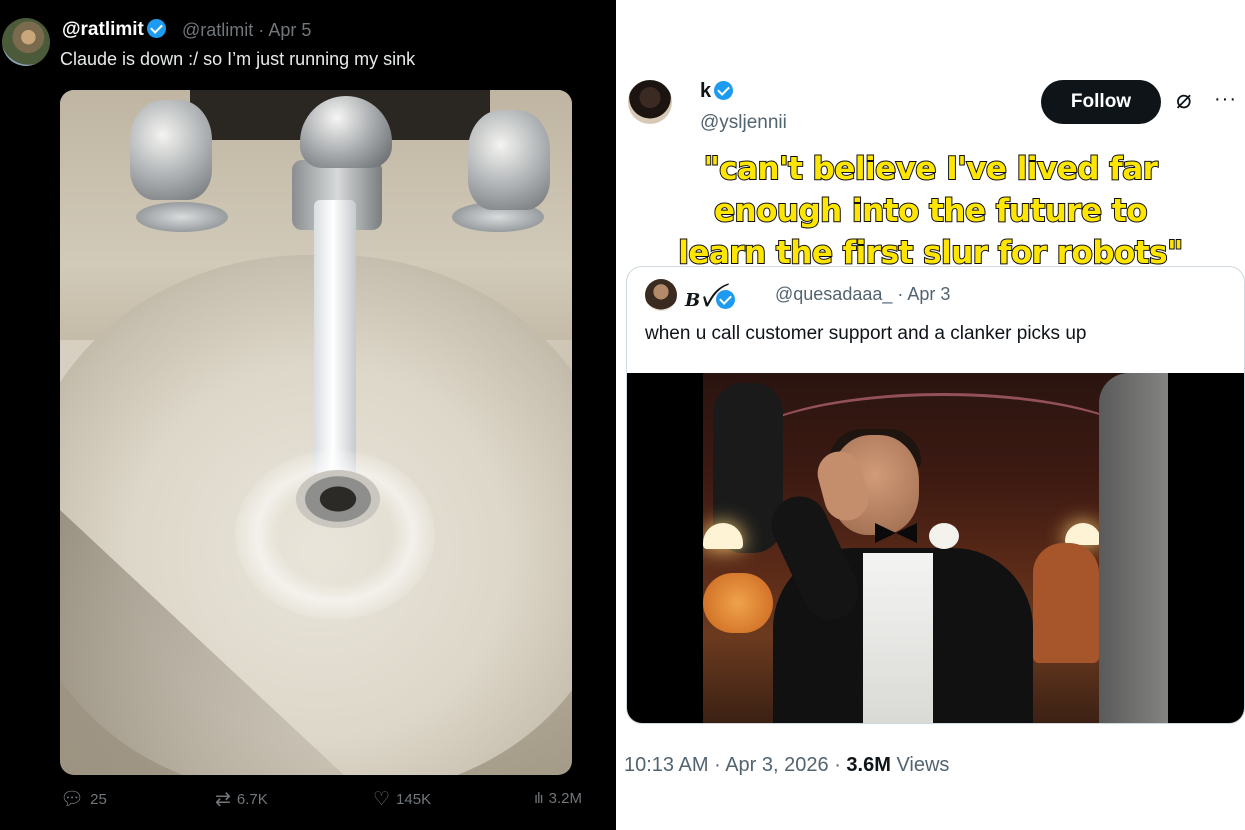  I want to click on tweet-meta: 10:13 AM · Apr 3, 2026 · 3.6M Views, so click(786, 765).